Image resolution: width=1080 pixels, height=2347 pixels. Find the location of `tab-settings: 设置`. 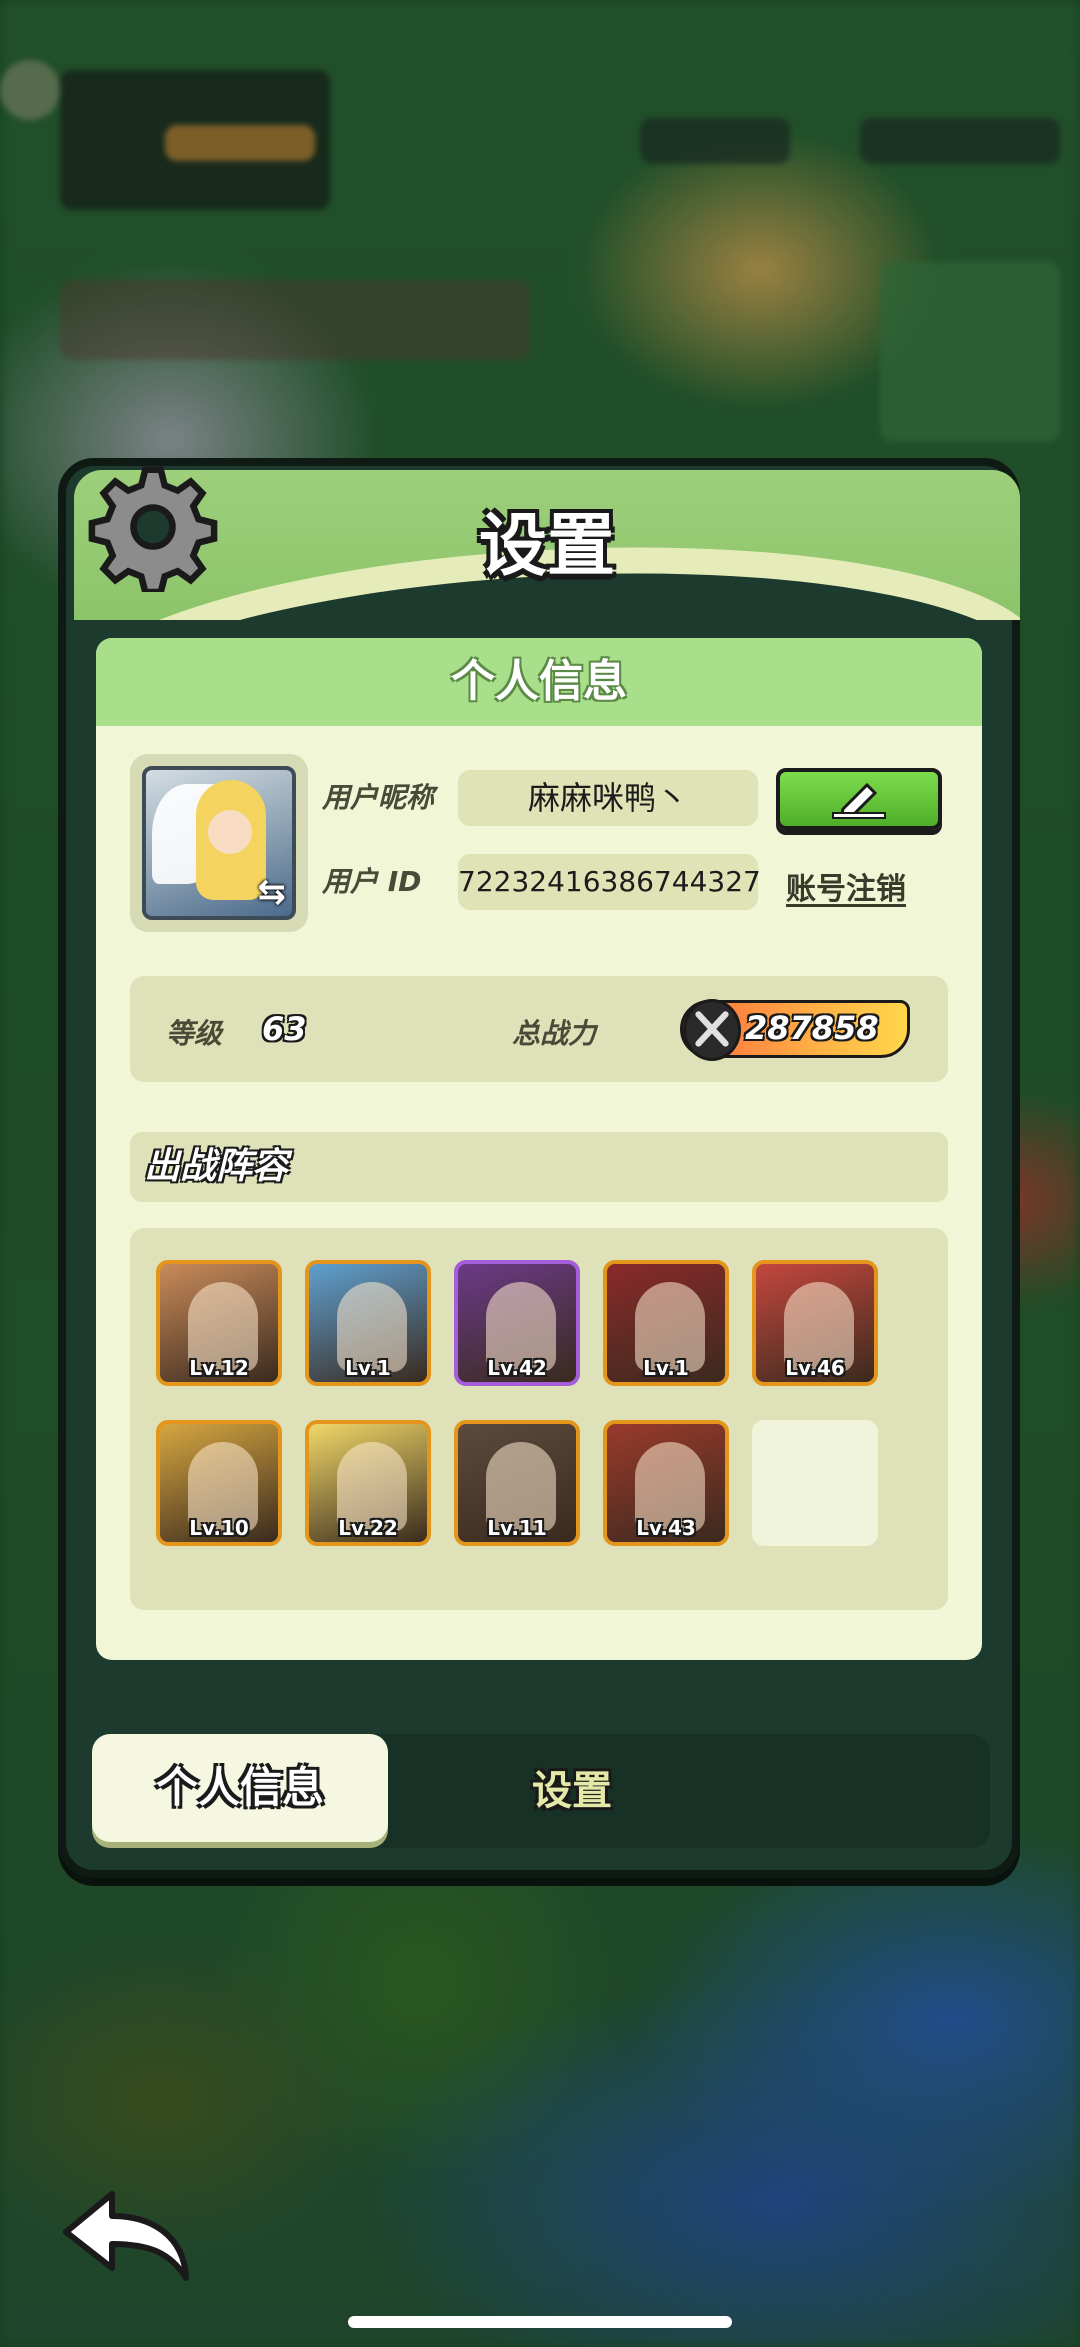

tab-settings: 设置 is located at coordinates (572, 1791).